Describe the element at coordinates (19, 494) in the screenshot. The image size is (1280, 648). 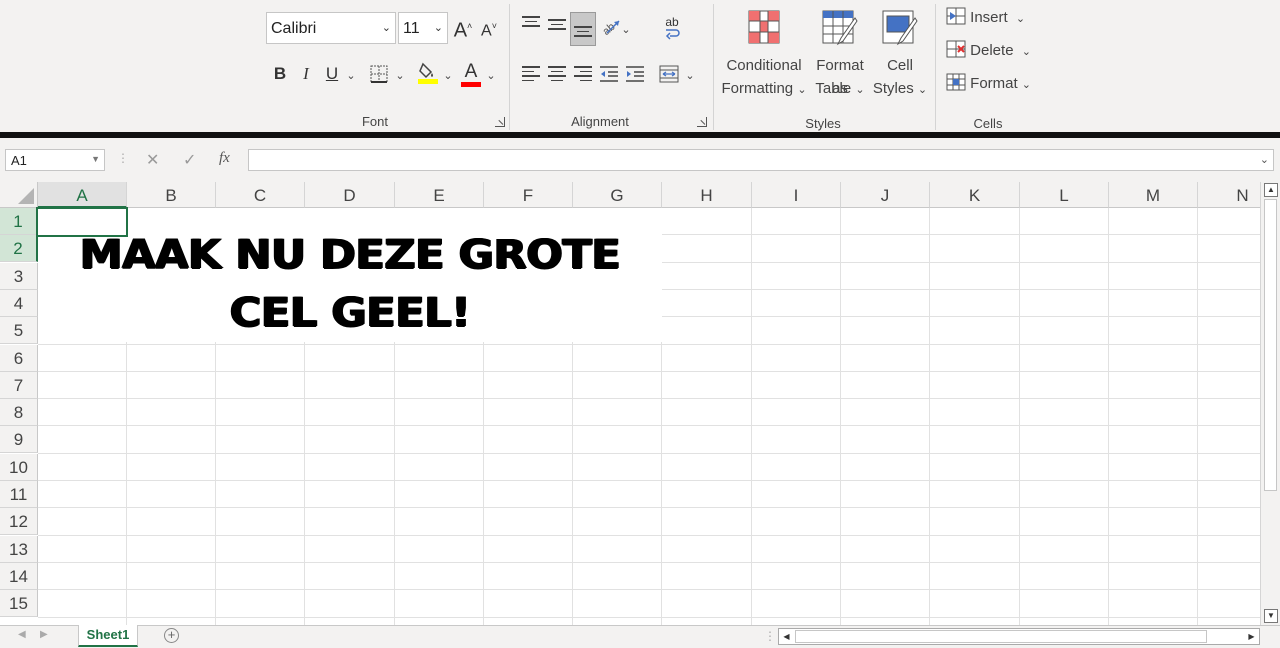
I see `row-header-11: 11` at that location.